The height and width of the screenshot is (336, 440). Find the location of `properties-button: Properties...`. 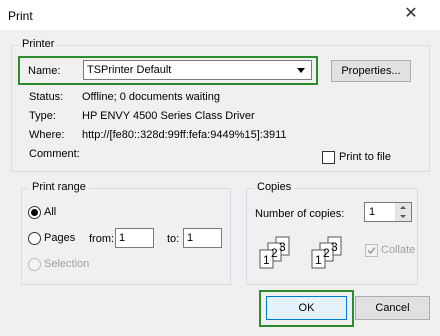

properties-button: Properties... is located at coordinates (371, 71).